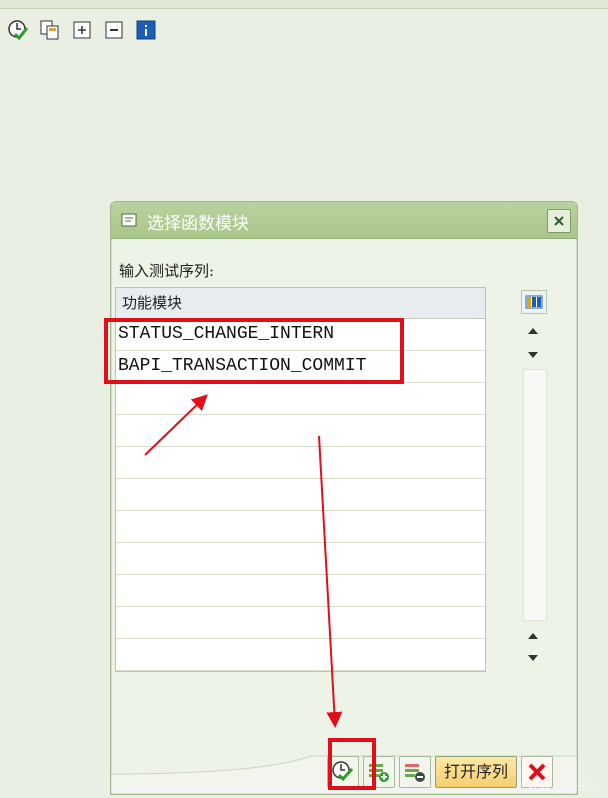 The width and height of the screenshot is (608, 798). What do you see at coordinates (243, 561) in the screenshot?
I see `annotation-arrows` at bounding box center [243, 561].